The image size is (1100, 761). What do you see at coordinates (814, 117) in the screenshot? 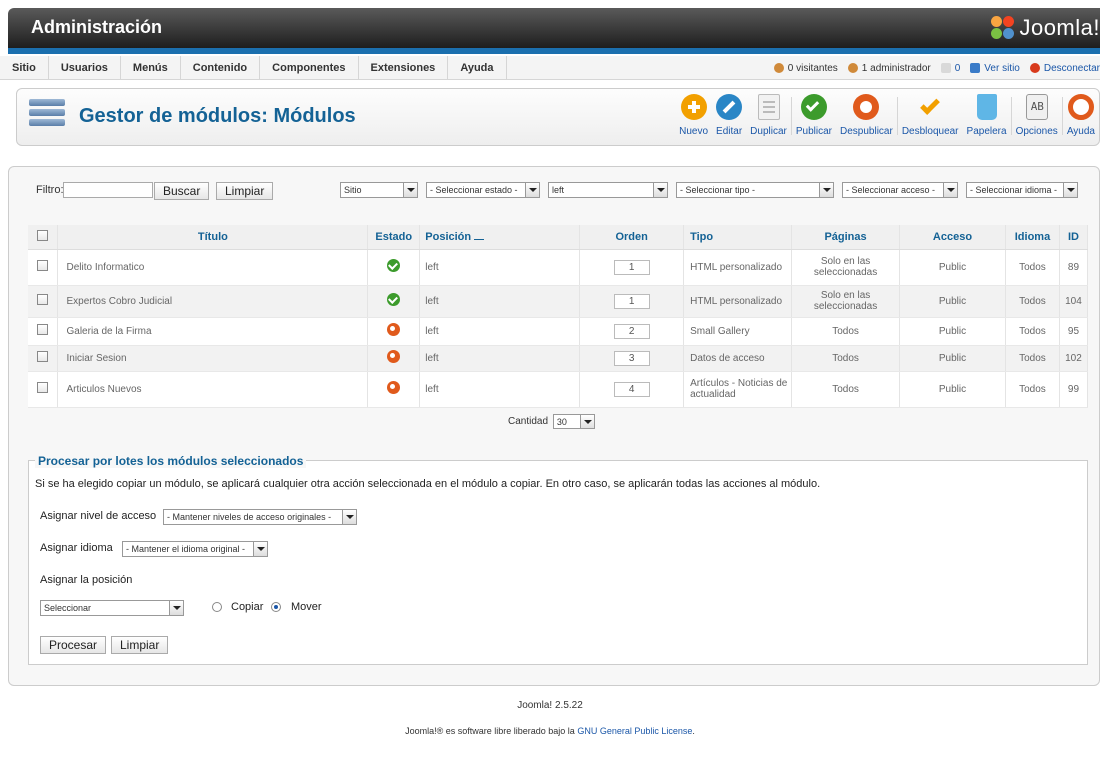
I see `publish-button: Publicar` at bounding box center [814, 117].